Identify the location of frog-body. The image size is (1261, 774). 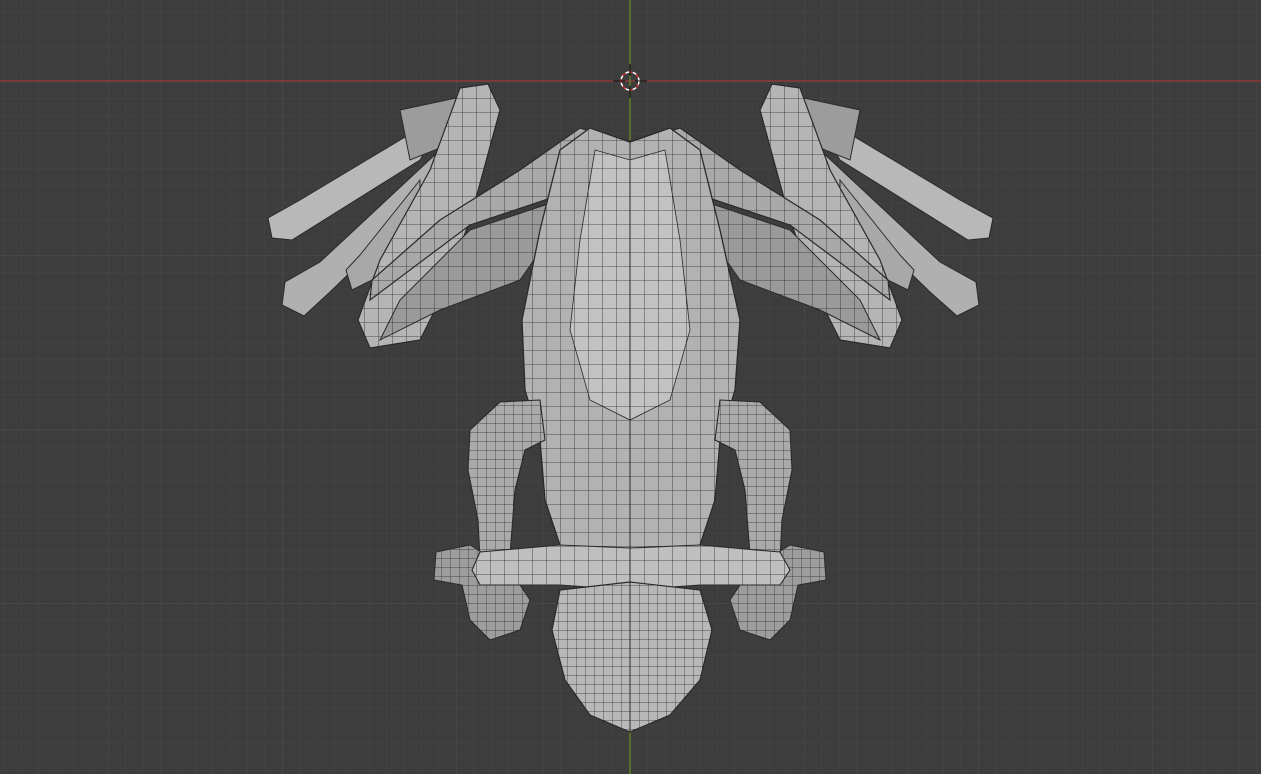
(631, 344).